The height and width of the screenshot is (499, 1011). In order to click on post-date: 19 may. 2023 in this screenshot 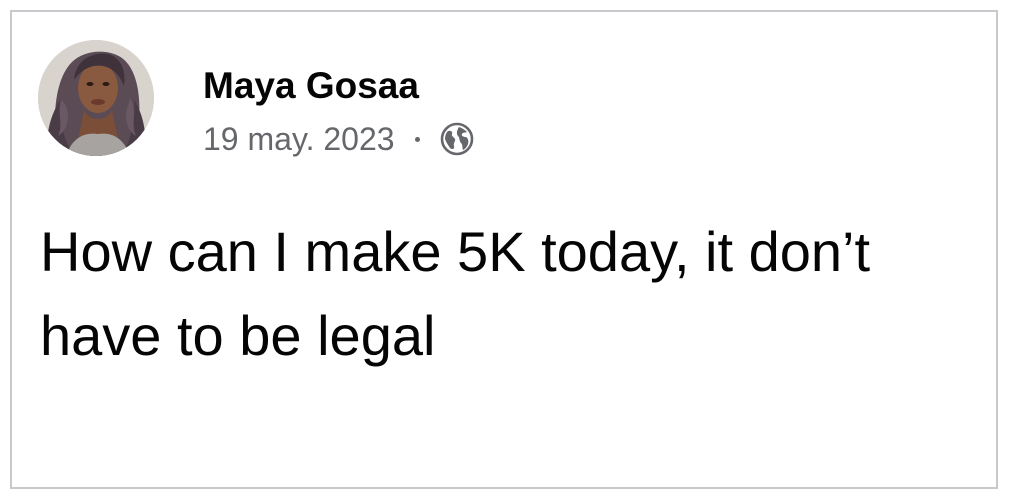, I will do `click(299, 139)`.